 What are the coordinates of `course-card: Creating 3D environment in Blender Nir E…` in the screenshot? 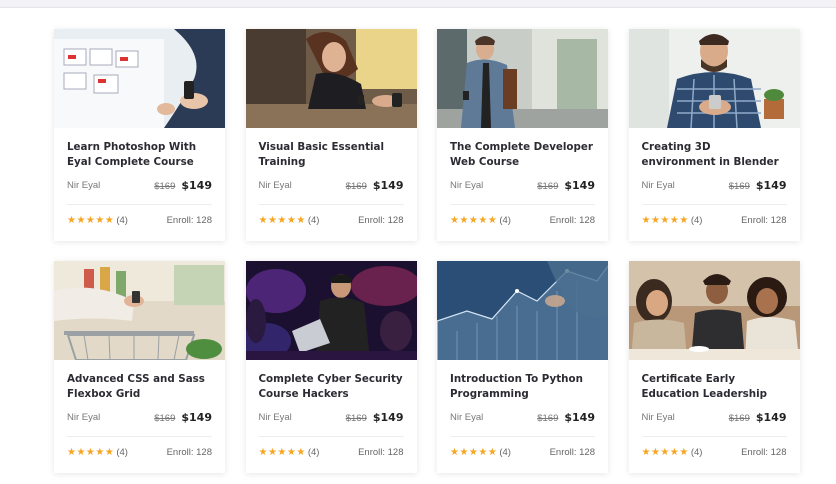 It's located at (714, 135).